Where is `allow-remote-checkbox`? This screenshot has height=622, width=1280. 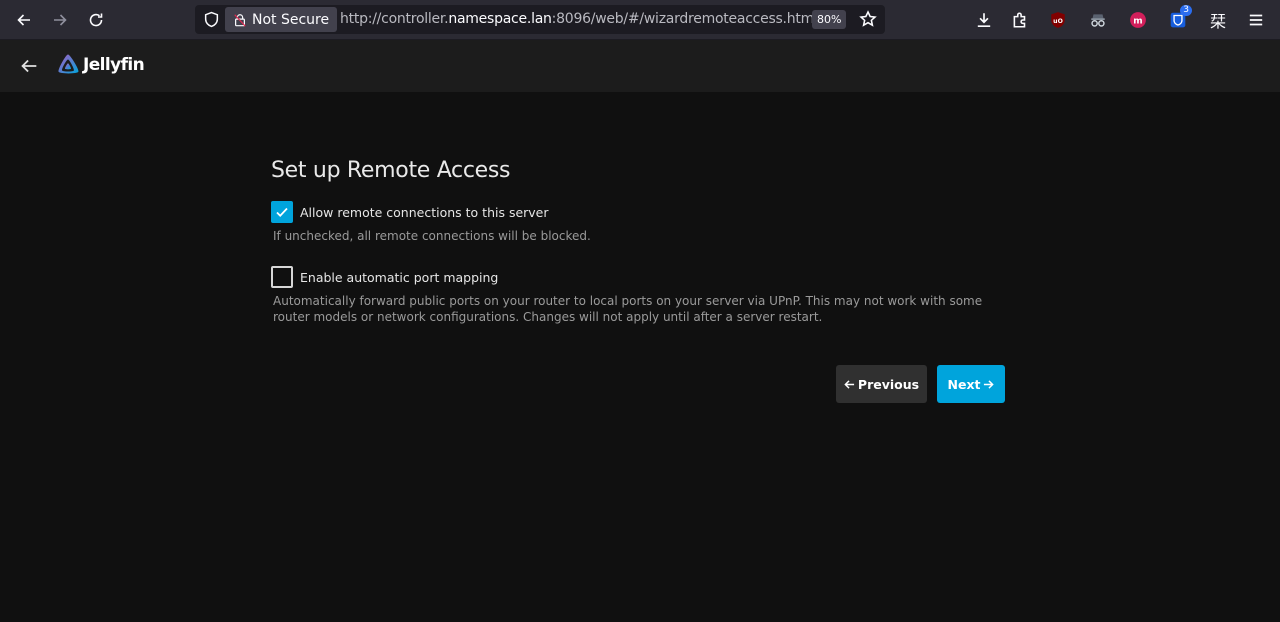
allow-remote-checkbox is located at coordinates (282, 212).